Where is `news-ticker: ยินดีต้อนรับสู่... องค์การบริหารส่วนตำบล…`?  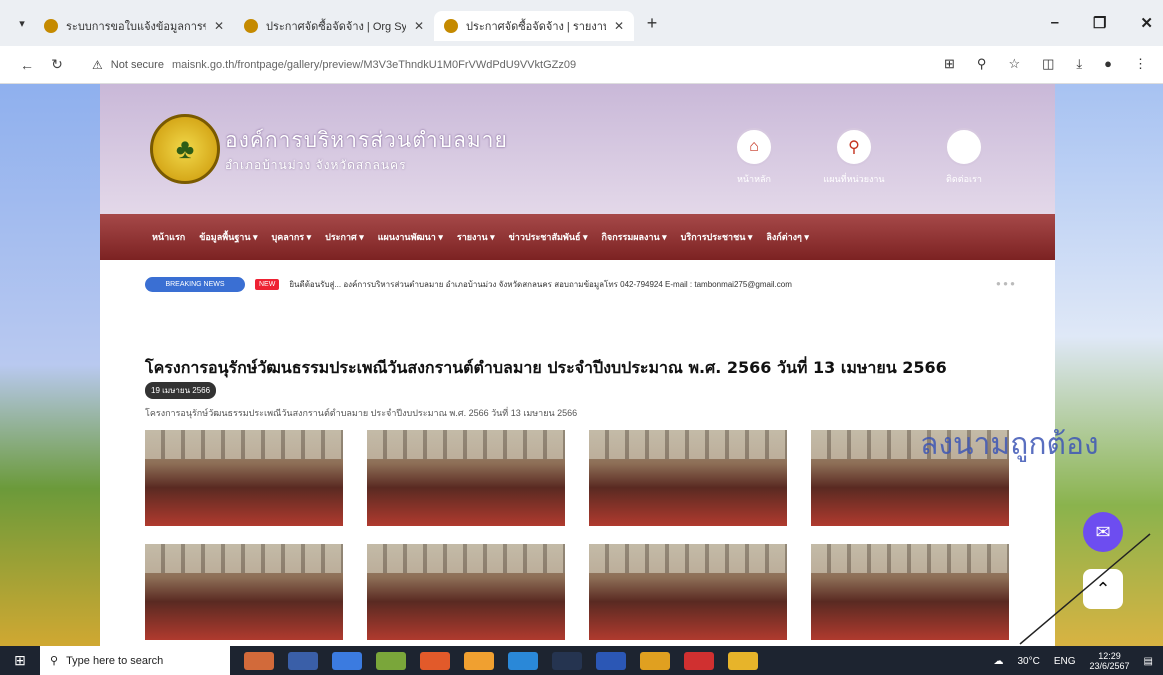 news-ticker: ยินดีต้อนรับสู่... องค์การบริหารส่วนตำบล… is located at coordinates (540, 284).